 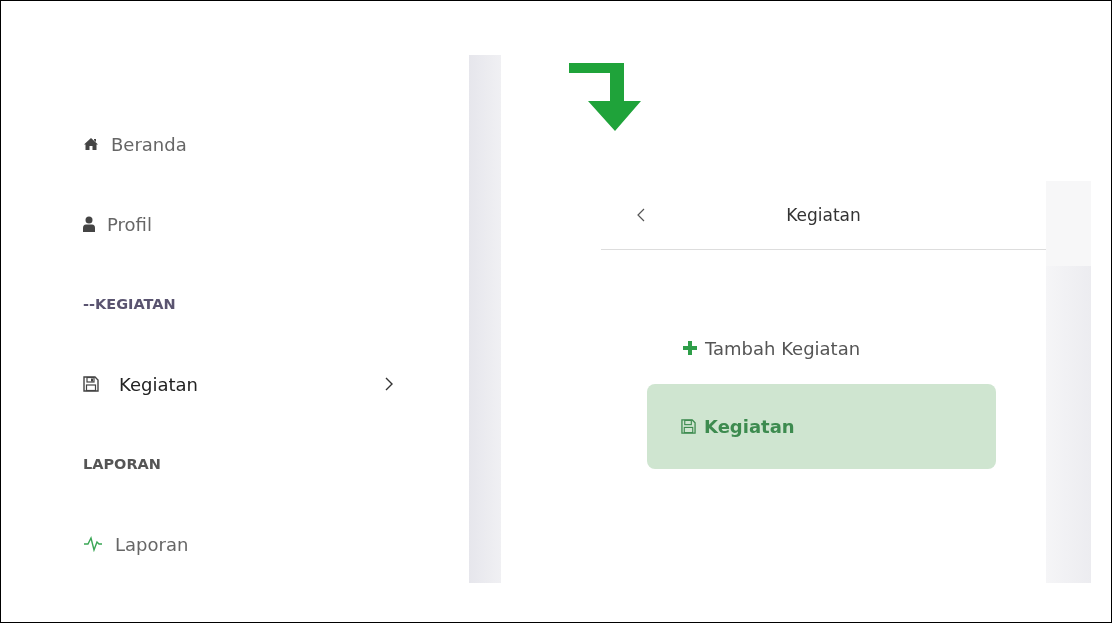 I want to click on turn-down-arrow-icon, so click(x=606, y=98).